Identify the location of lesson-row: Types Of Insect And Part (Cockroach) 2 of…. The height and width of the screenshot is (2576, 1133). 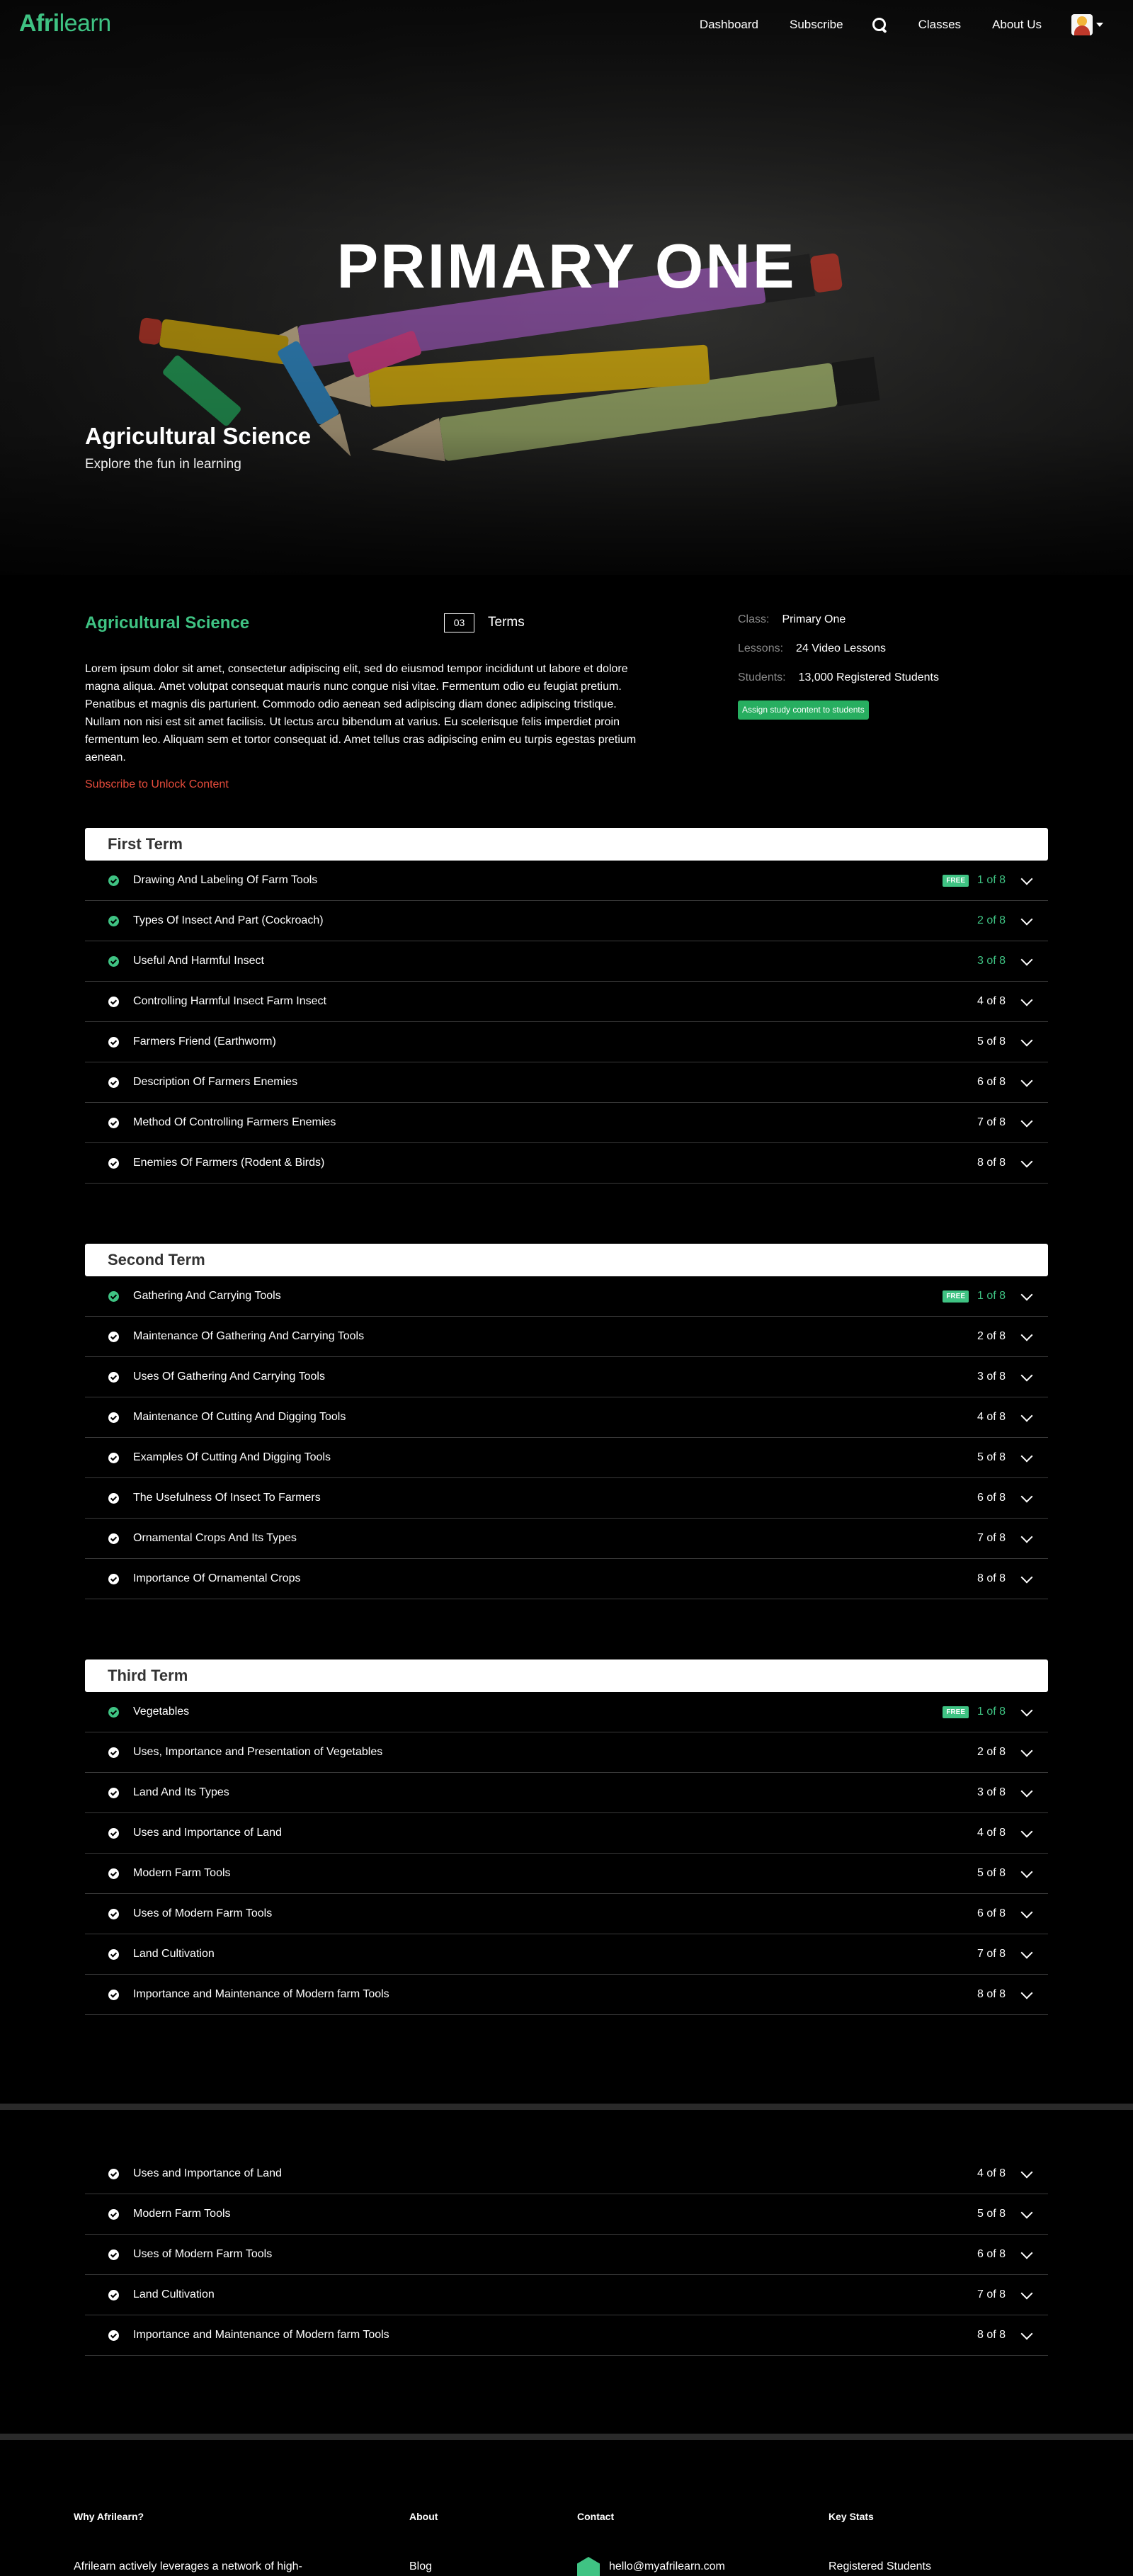
(566, 921).